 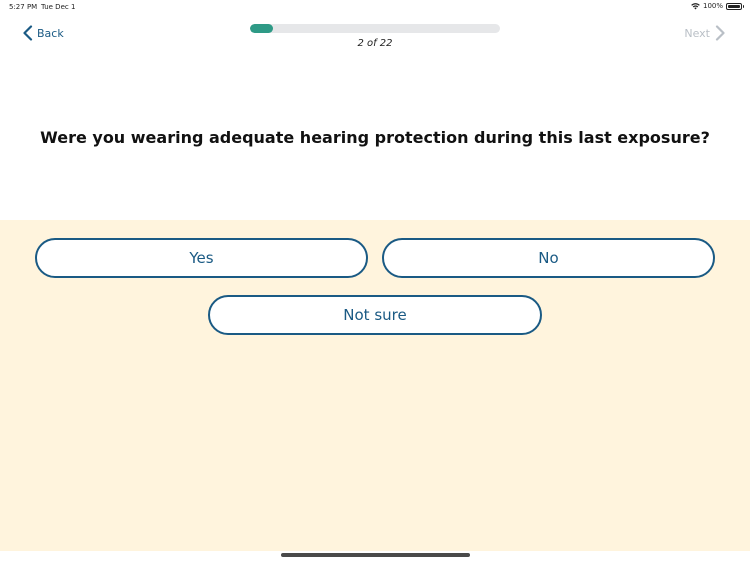 I want to click on status-bar: 5:27 PM Tue Dec 1 100%, so click(x=375, y=7).